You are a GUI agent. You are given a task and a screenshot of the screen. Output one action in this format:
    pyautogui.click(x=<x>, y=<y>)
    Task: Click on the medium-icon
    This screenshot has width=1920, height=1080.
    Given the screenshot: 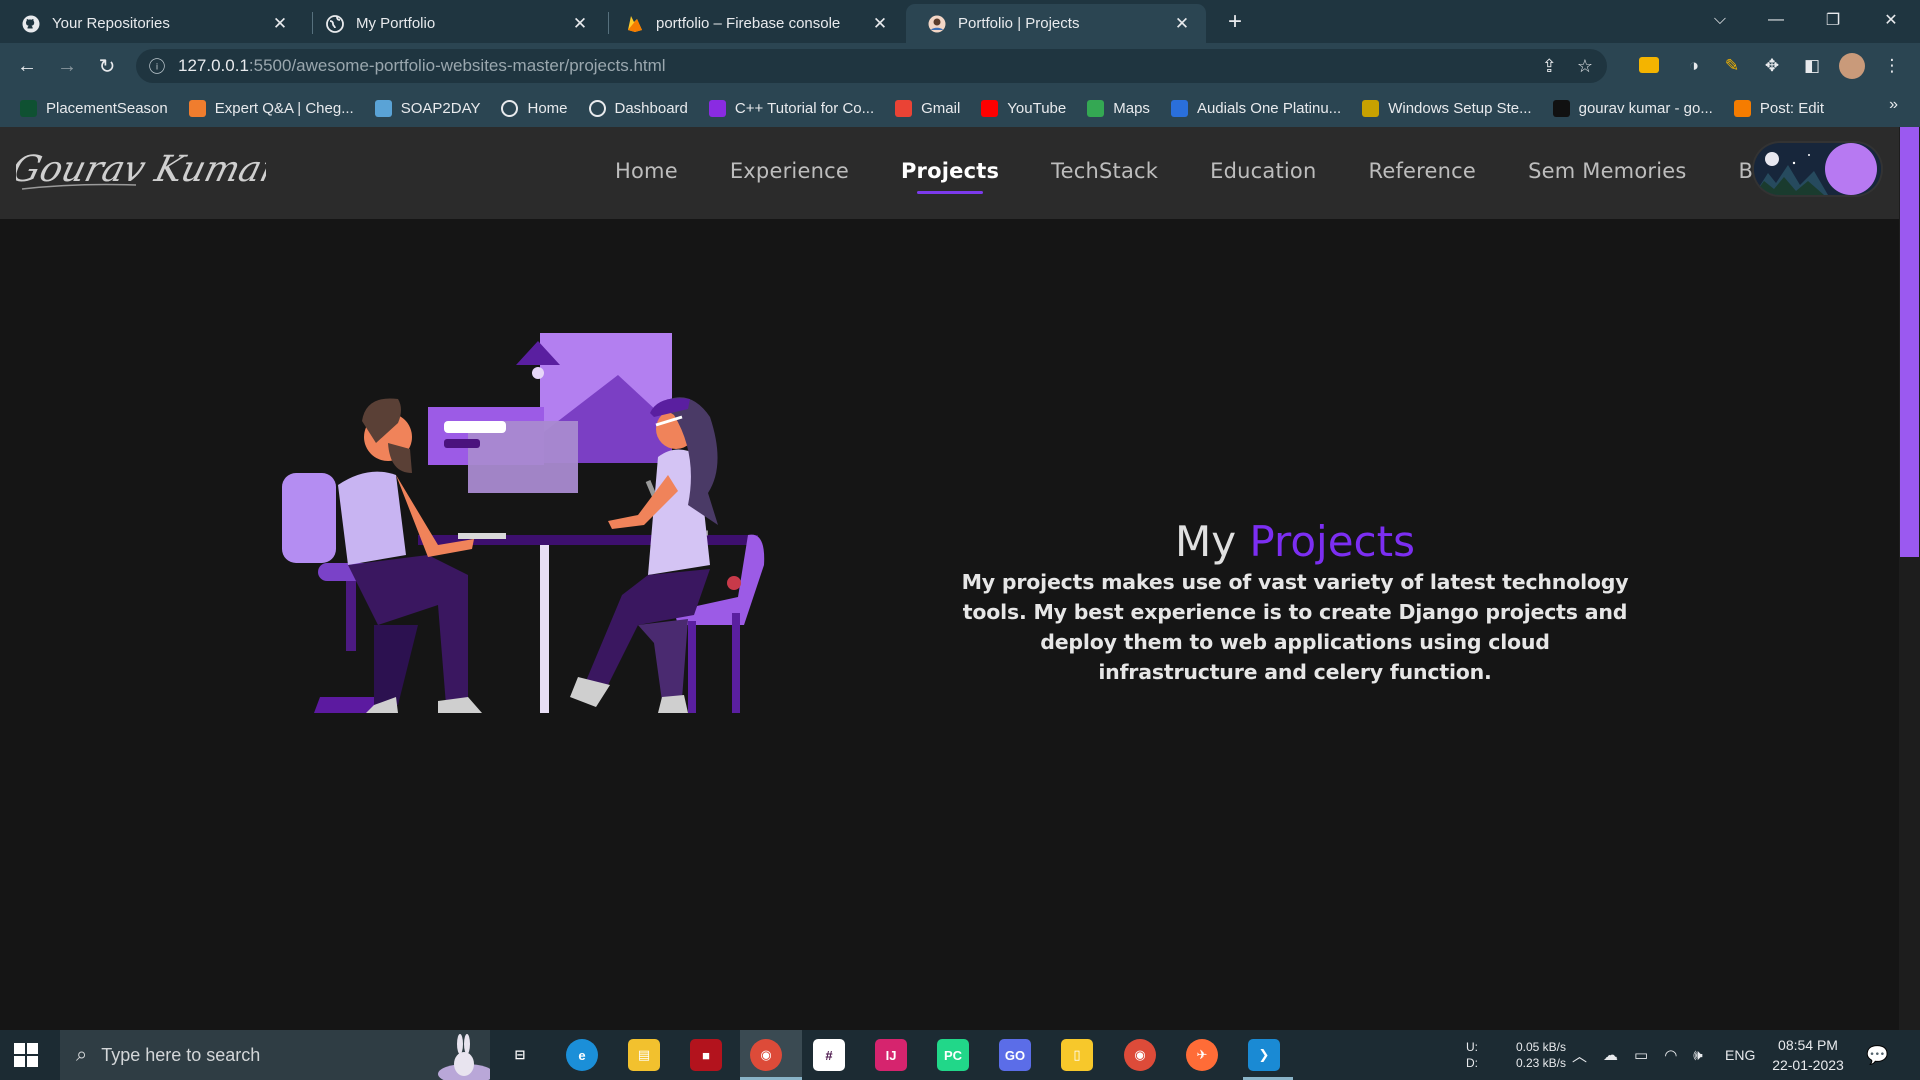 What is the action you would take?
    pyautogui.click(x=1561, y=108)
    